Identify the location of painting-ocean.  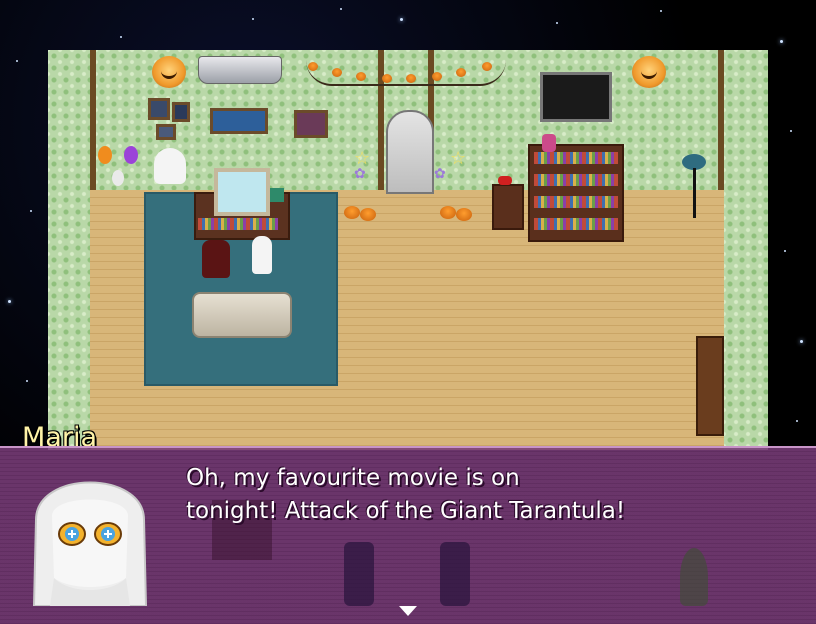
(239, 121).